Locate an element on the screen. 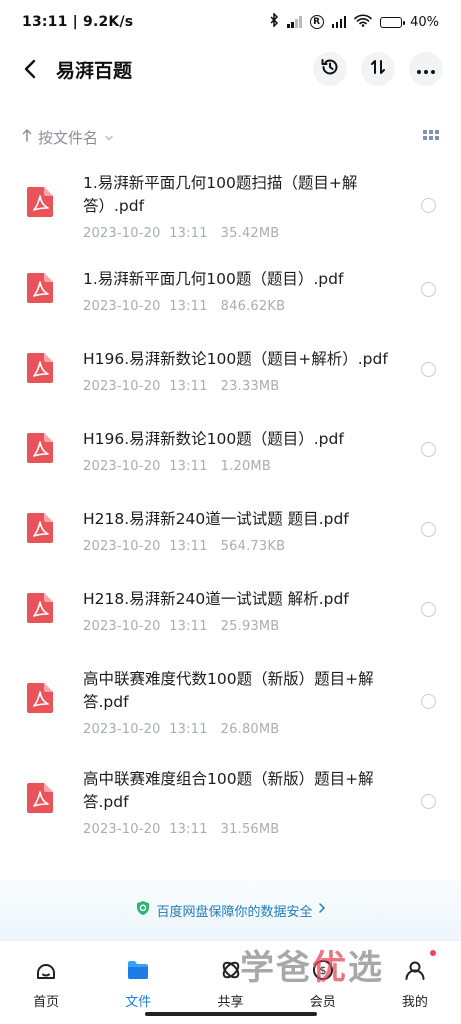 The image size is (461, 1024). folder-icon is located at coordinates (138, 972).